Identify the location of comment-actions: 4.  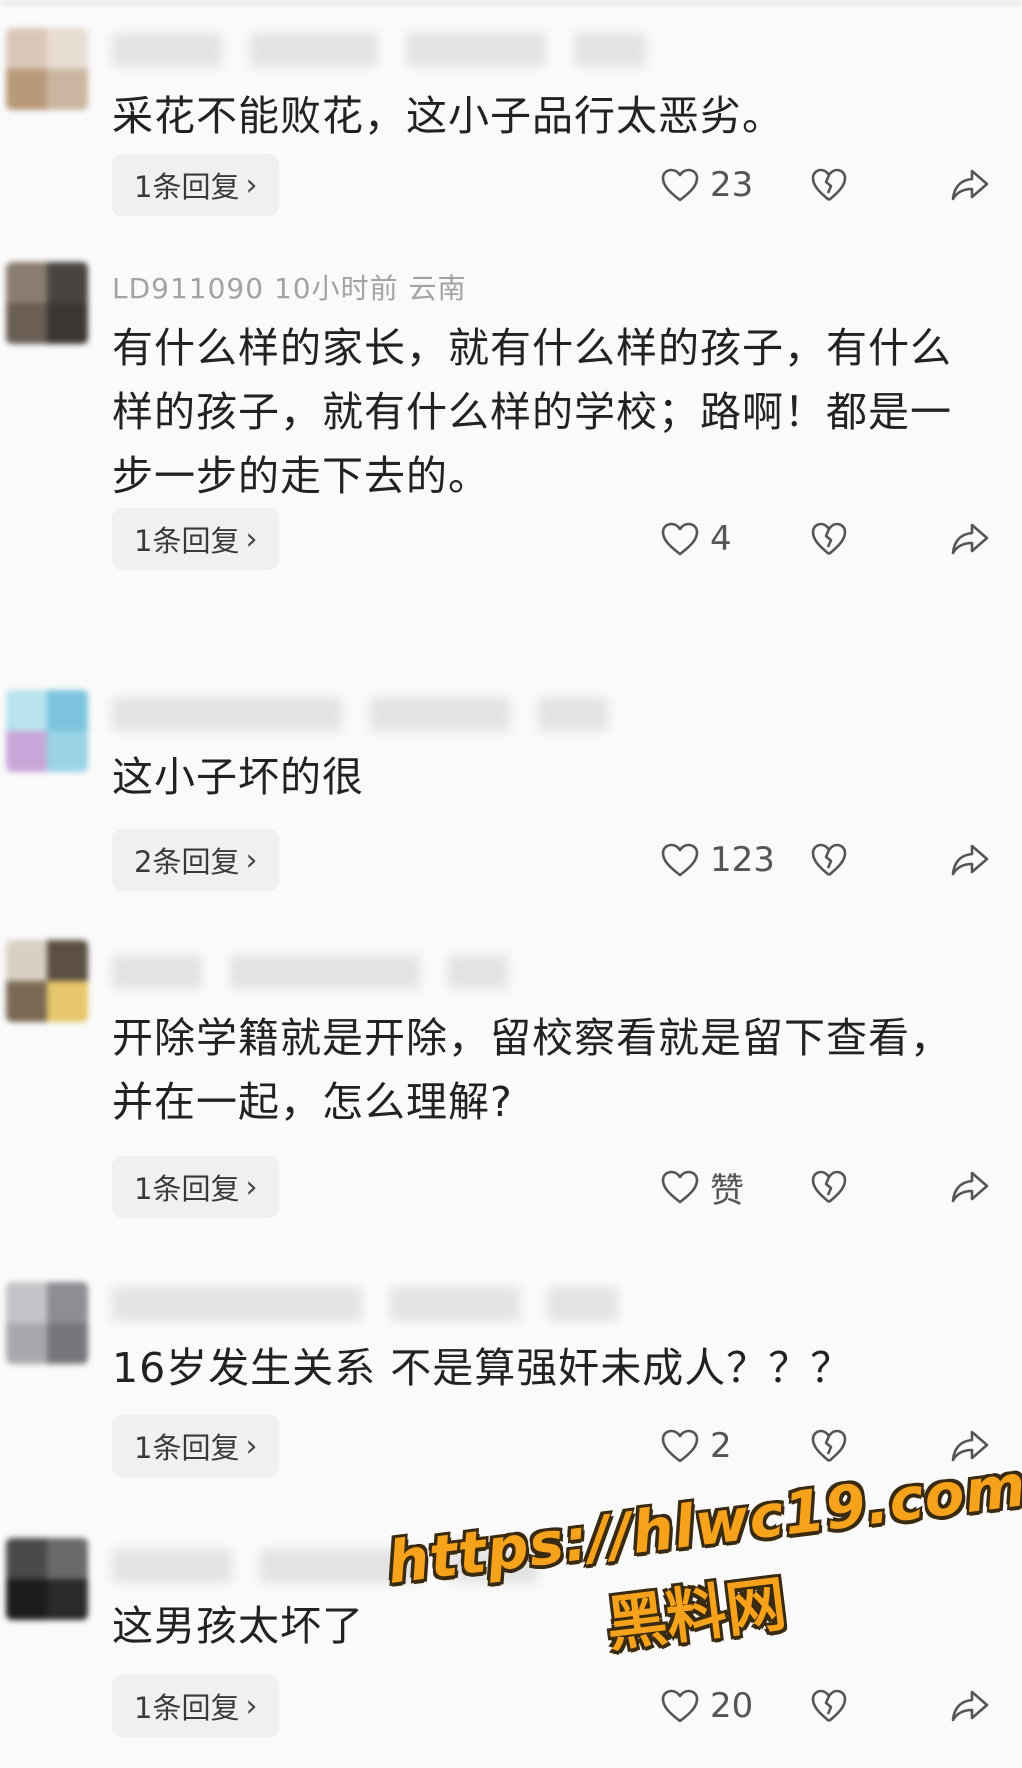
(825, 539).